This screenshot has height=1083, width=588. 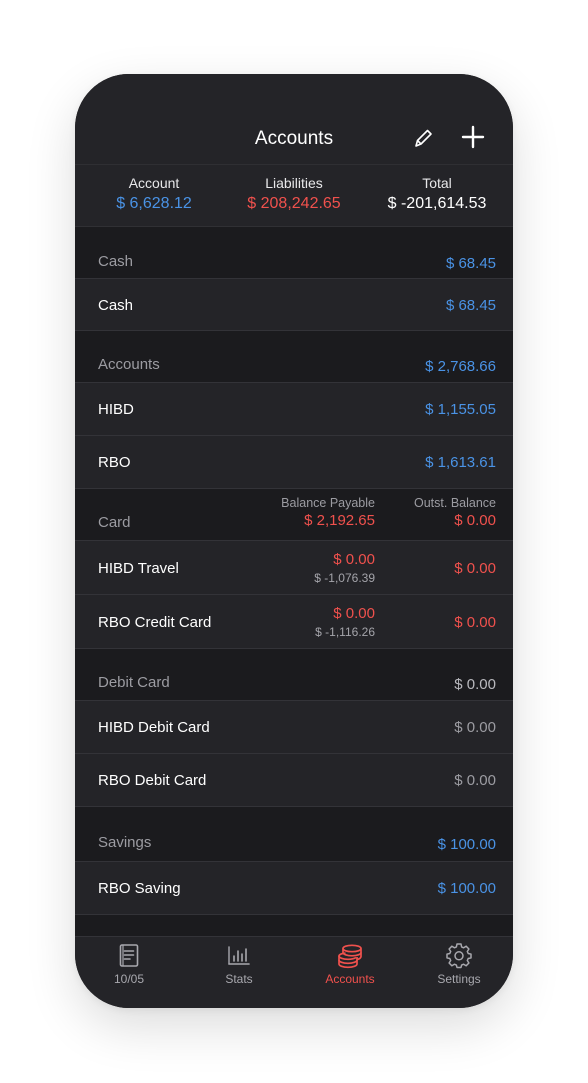 I want to click on account-row-hibd-debit-card: HIBD Debit Card $ 0.00, so click(x=294, y=727).